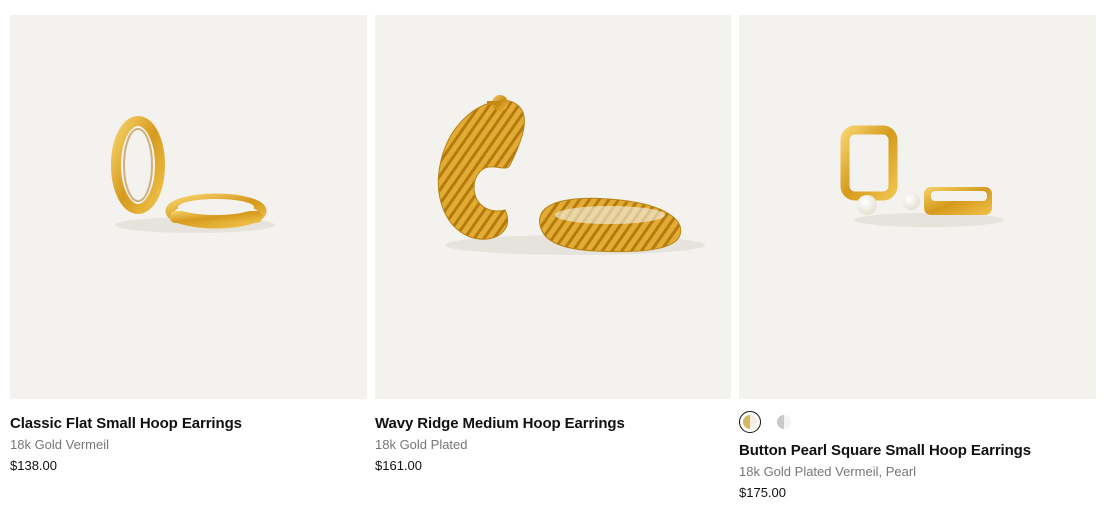  I want to click on product-price: $161.00, so click(398, 465).